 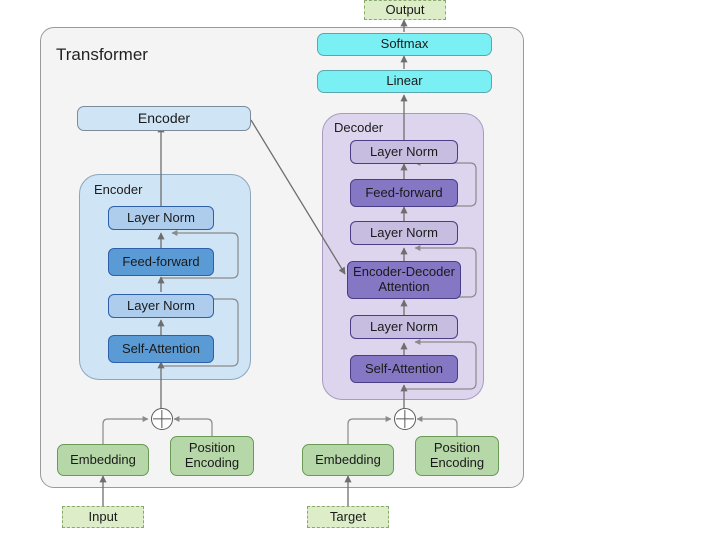 What do you see at coordinates (405, 10) in the screenshot?
I see `output-node: Output` at bounding box center [405, 10].